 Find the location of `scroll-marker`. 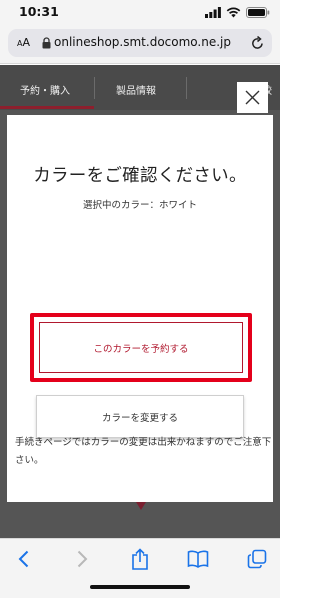

scroll-marker is located at coordinates (141, 506).